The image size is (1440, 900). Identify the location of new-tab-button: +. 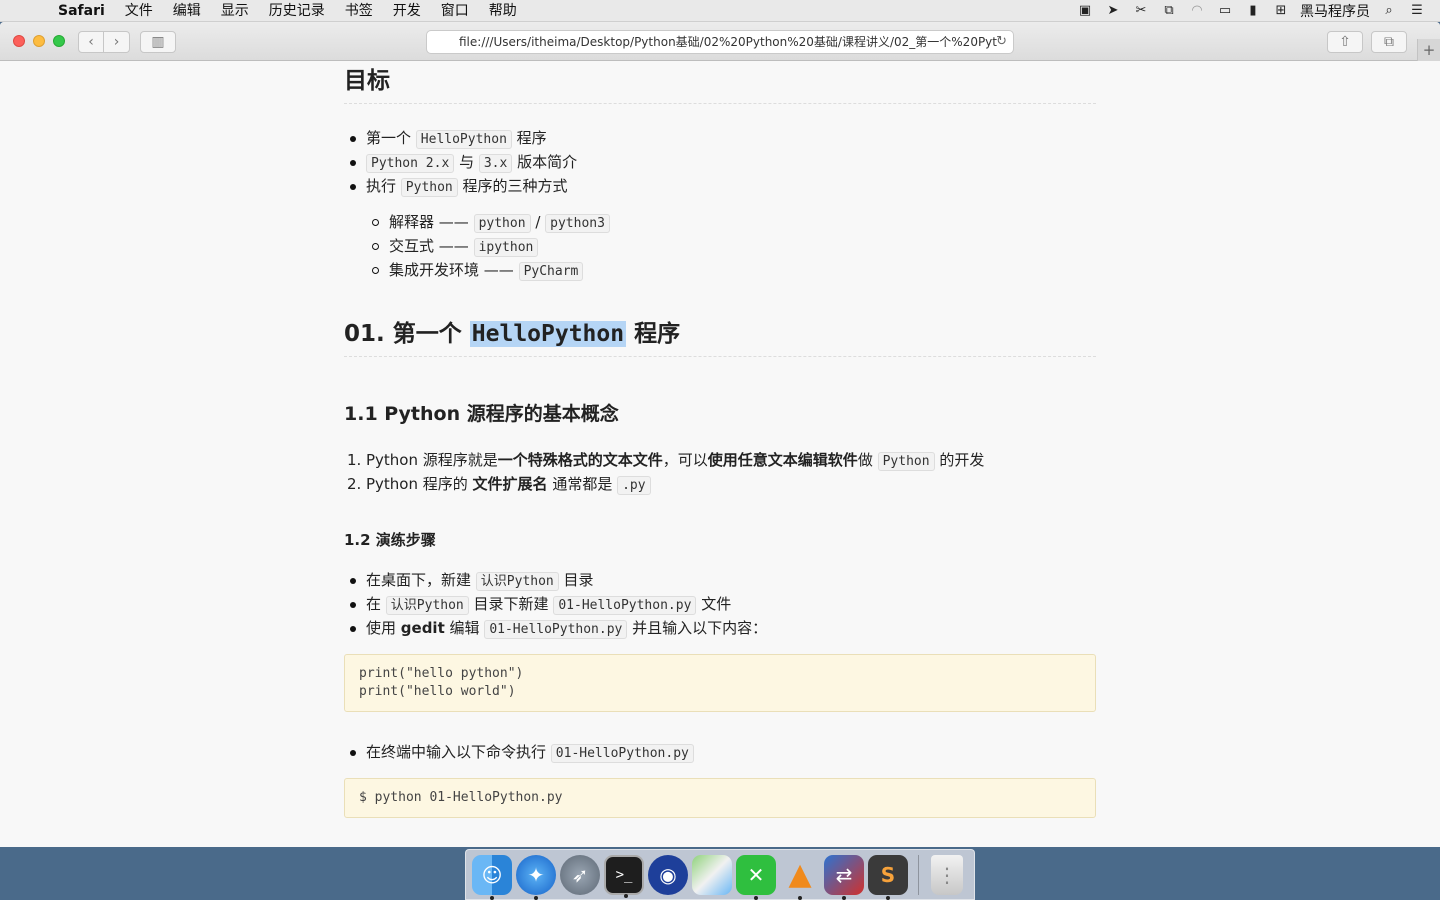
(1428, 50).